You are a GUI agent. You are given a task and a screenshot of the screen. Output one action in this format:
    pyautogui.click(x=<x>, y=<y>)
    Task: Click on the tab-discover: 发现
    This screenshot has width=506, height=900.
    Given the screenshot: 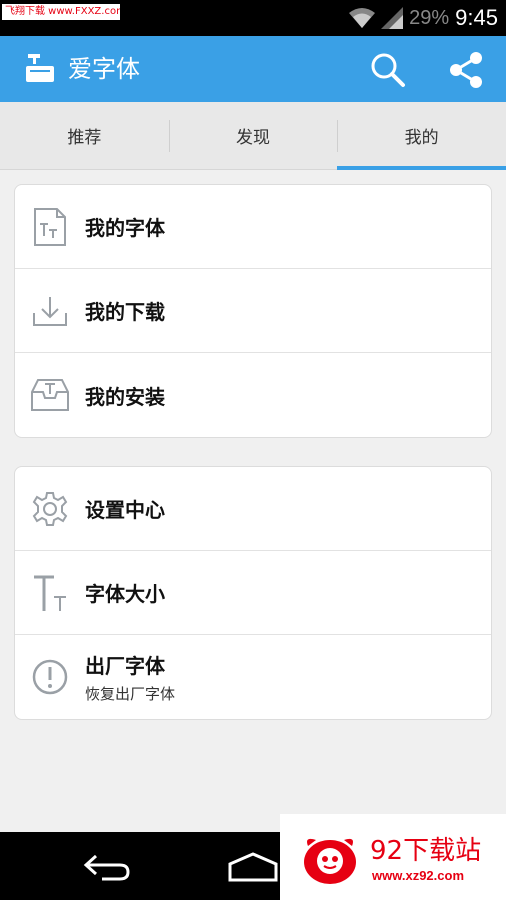 What is the action you would take?
    pyautogui.click(x=253, y=135)
    